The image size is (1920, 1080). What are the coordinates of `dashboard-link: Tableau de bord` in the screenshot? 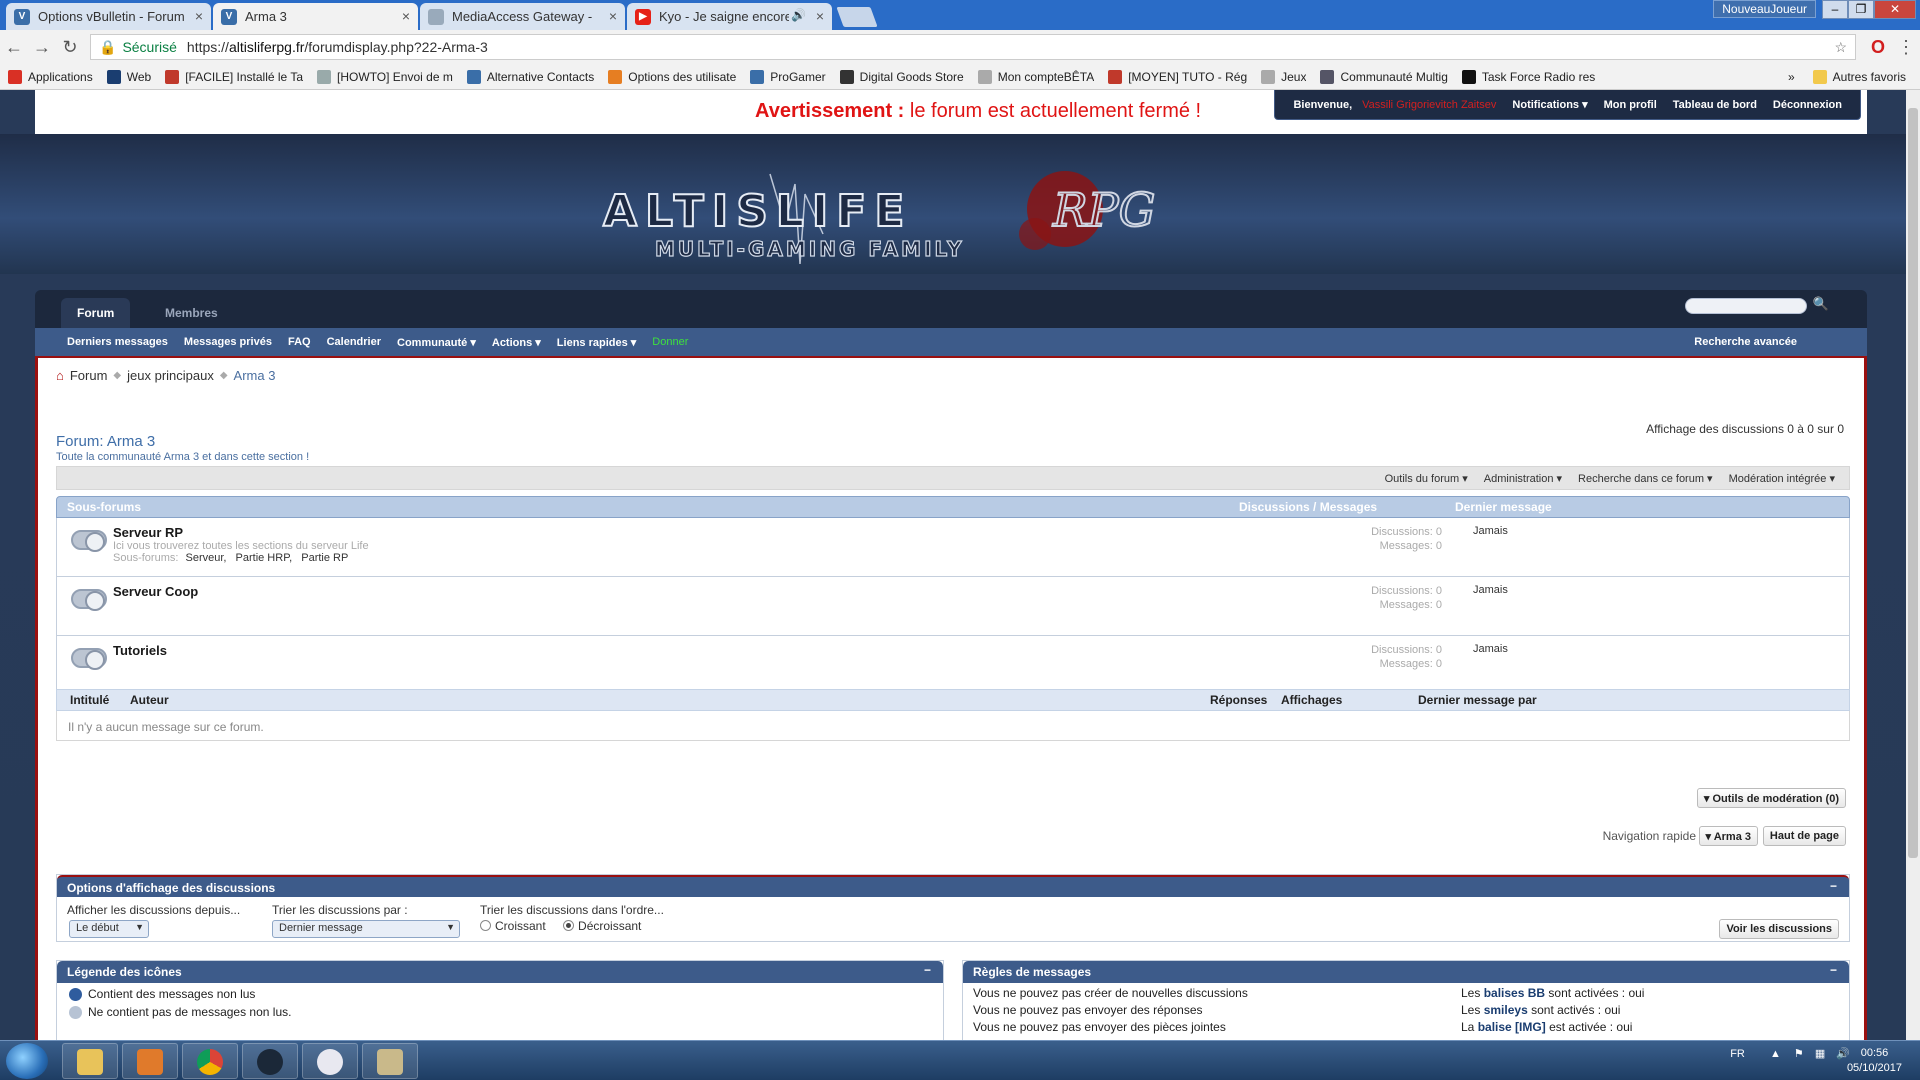 It's located at (1715, 105).